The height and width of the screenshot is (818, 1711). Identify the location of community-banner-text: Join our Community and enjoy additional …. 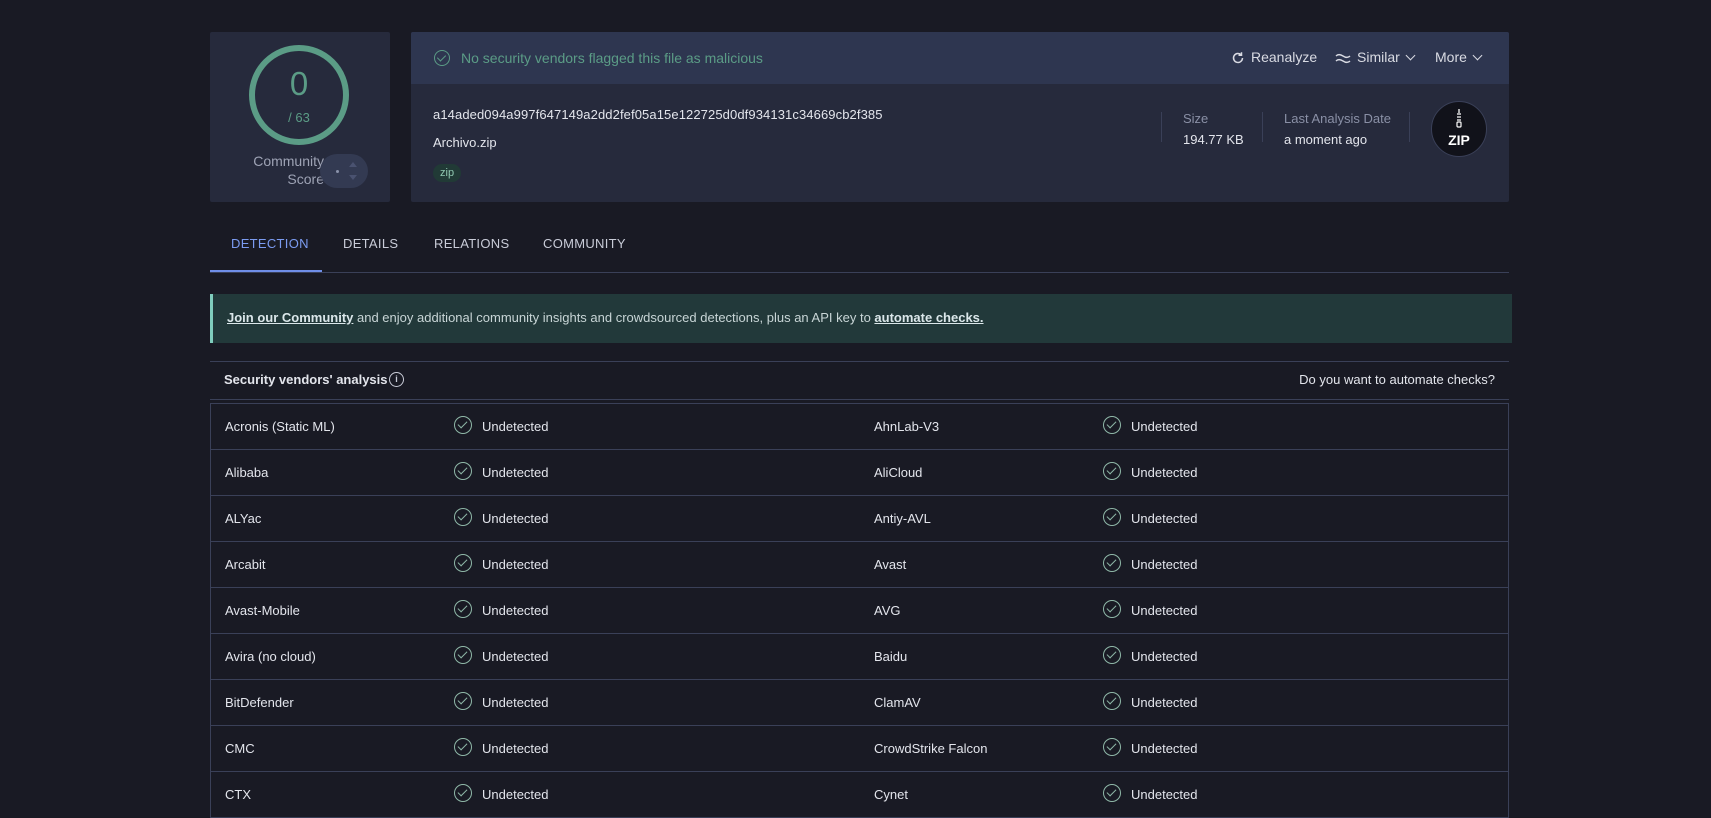
(605, 317).